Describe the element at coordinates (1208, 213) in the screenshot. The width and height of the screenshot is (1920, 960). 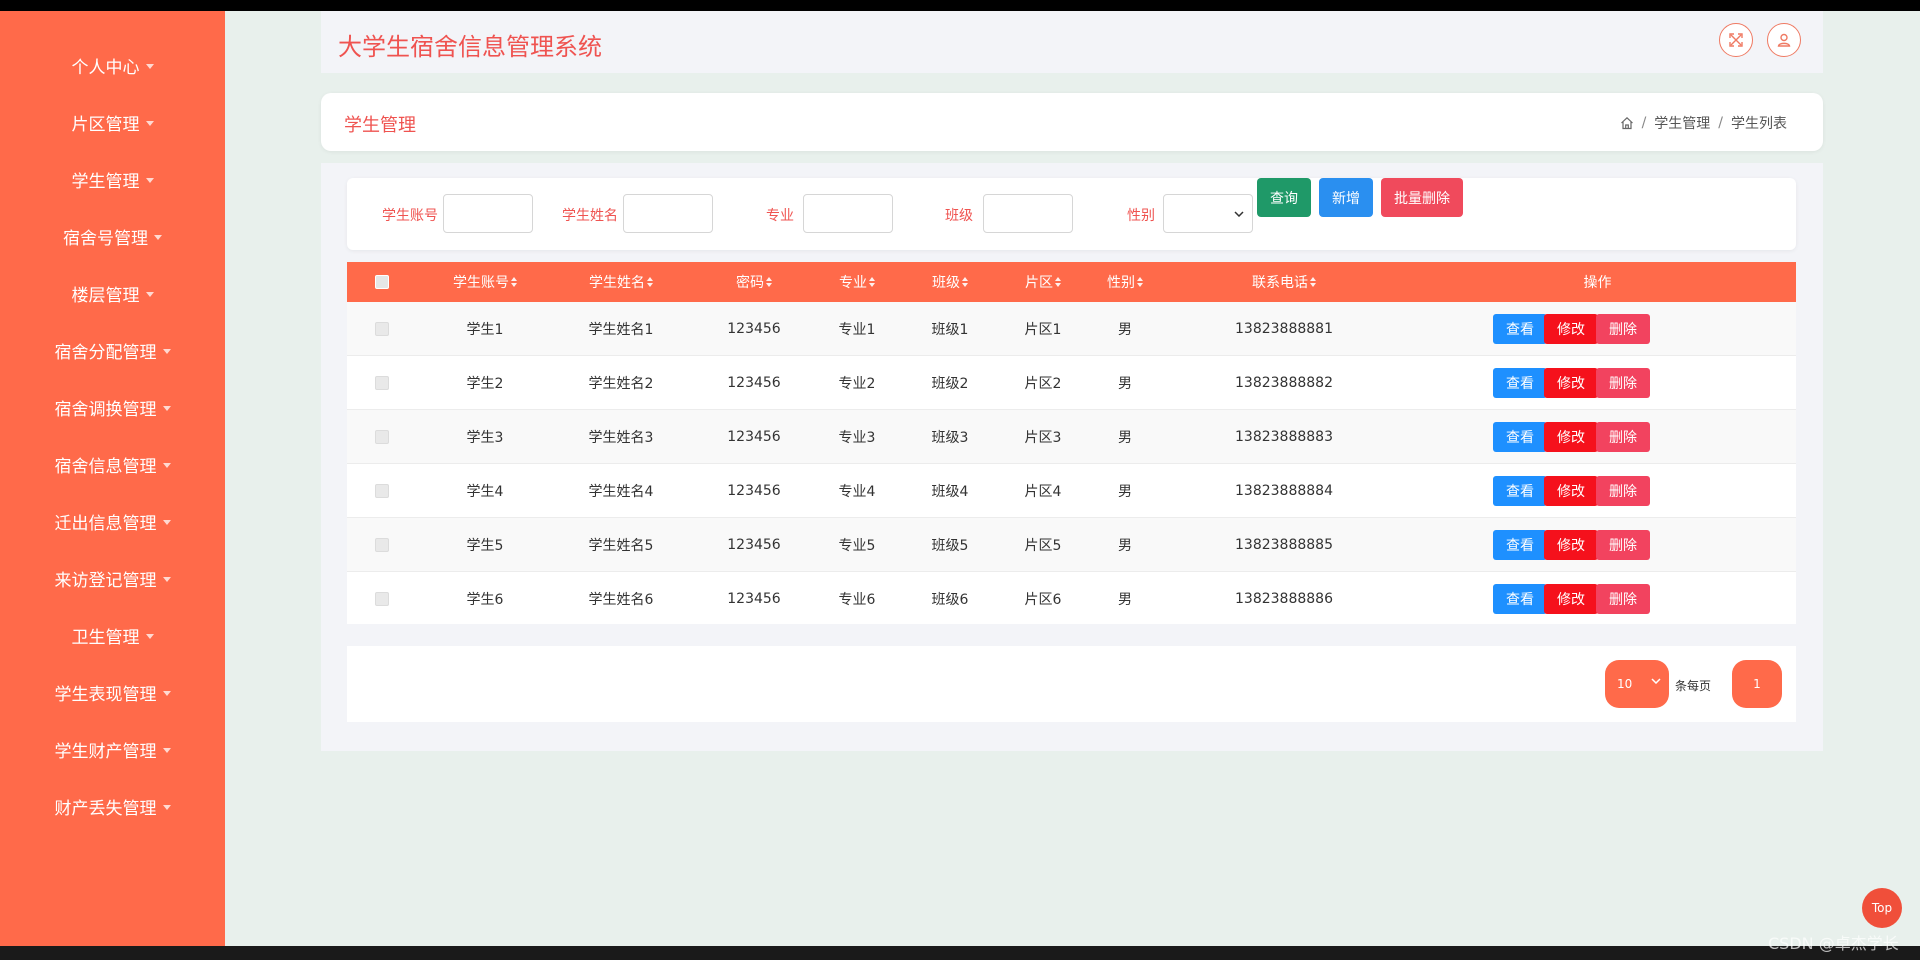
I see `gender-select` at that location.